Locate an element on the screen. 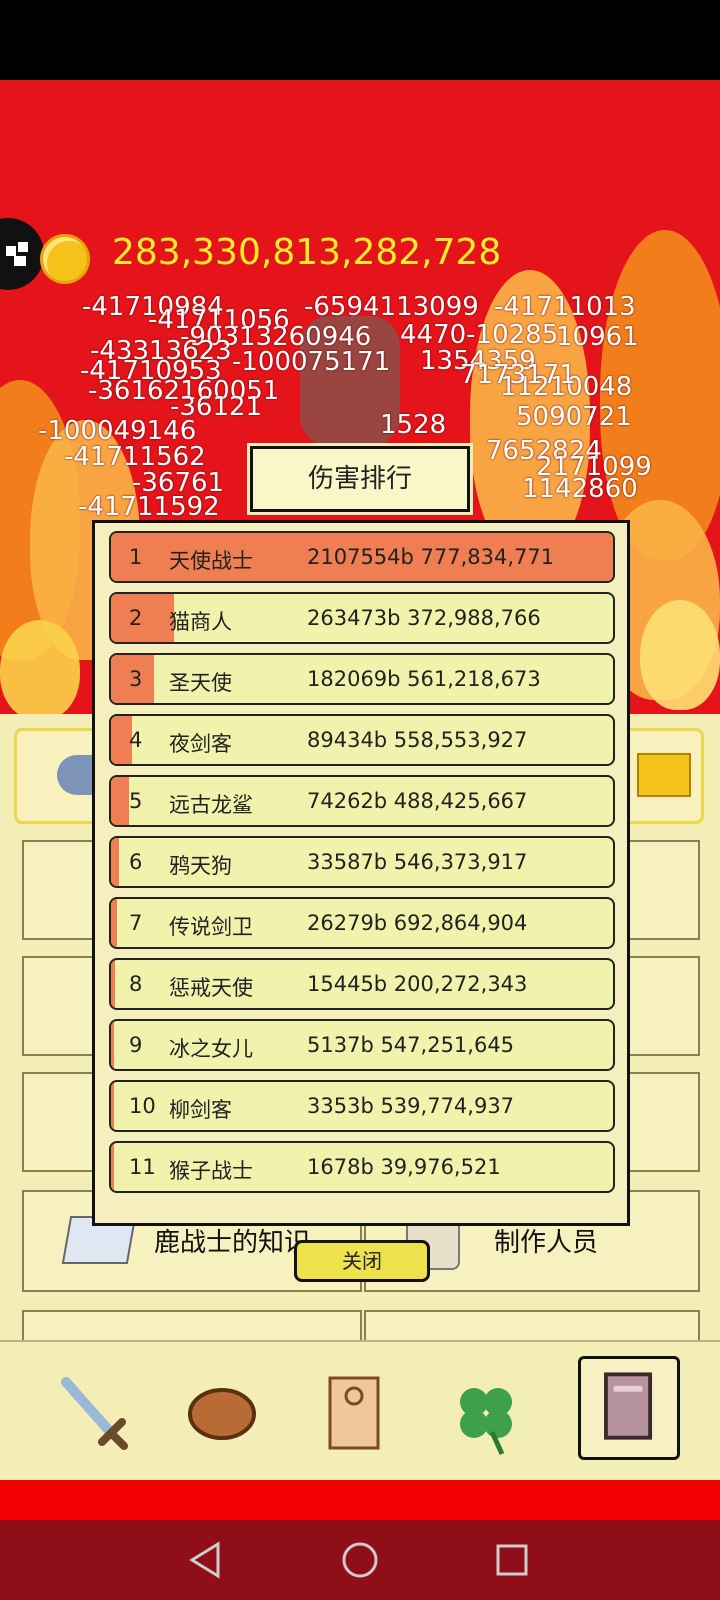 The height and width of the screenshot is (1600, 720). rank-number: 4 is located at coordinates (136, 740).